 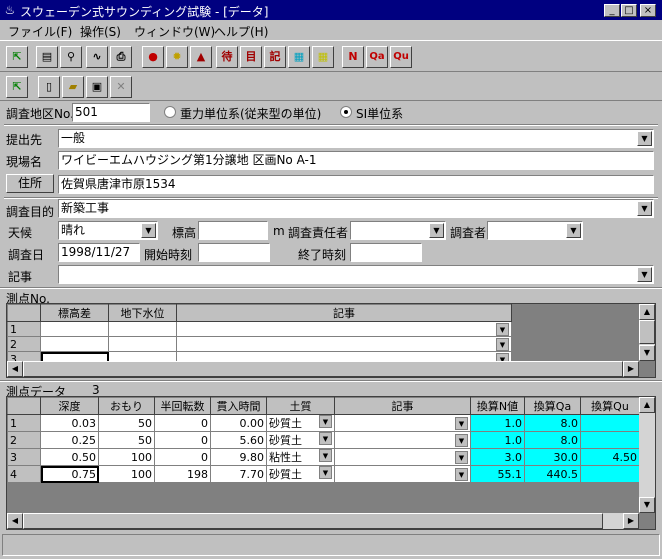 I want to click on address-input: 佐賀県唐津市原1534, so click(x=356, y=184).